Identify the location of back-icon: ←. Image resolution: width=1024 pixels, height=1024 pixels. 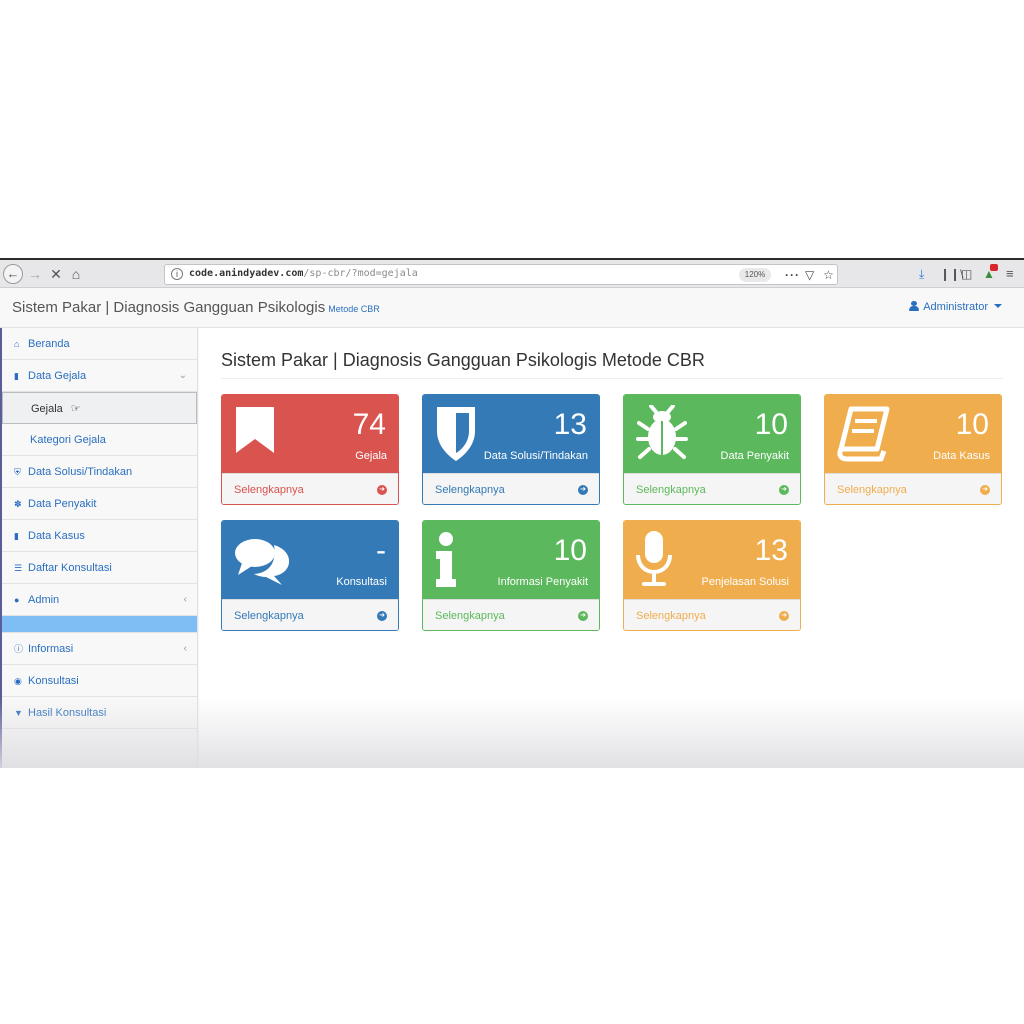
(13, 274).